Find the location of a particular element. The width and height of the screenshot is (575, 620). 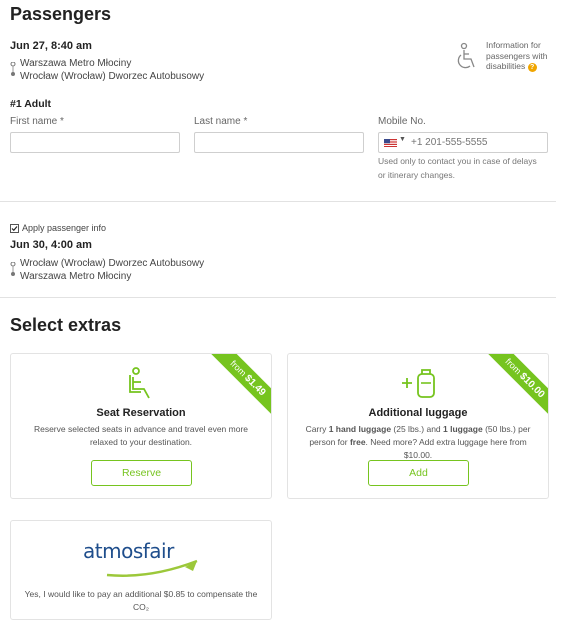

us-flag-icon is located at coordinates (390, 143).